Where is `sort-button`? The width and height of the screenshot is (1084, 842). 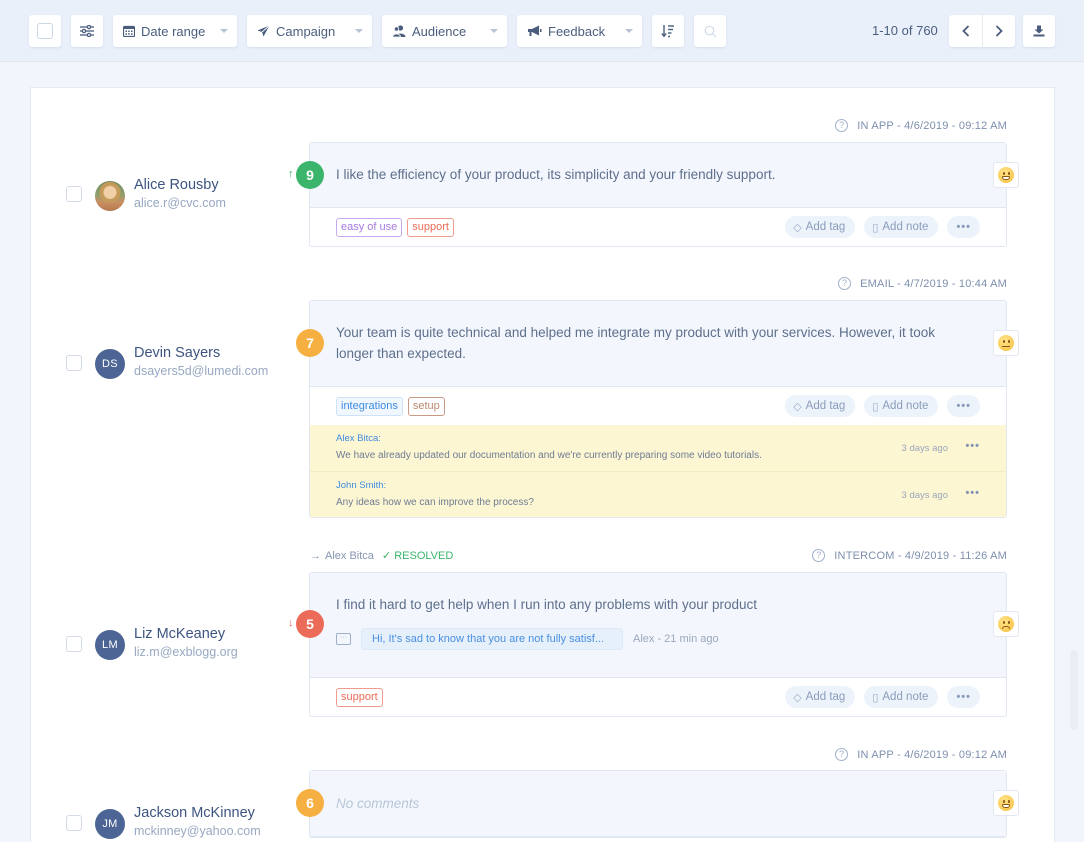 sort-button is located at coordinates (668, 31).